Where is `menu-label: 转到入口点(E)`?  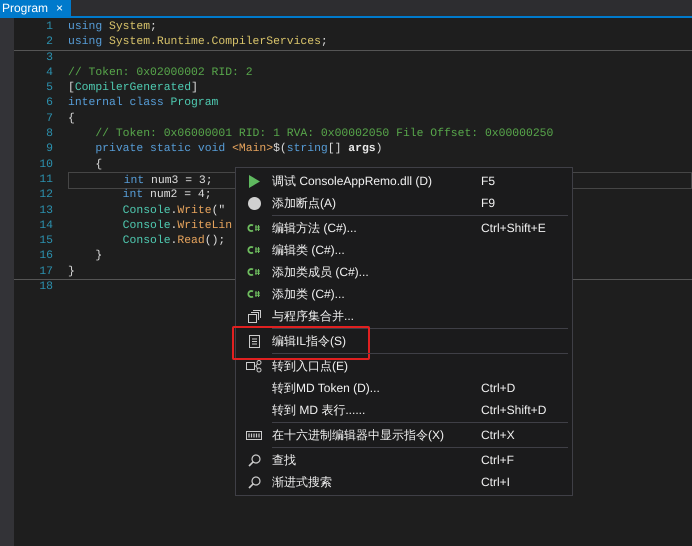
menu-label: 转到入口点(E) is located at coordinates (310, 366).